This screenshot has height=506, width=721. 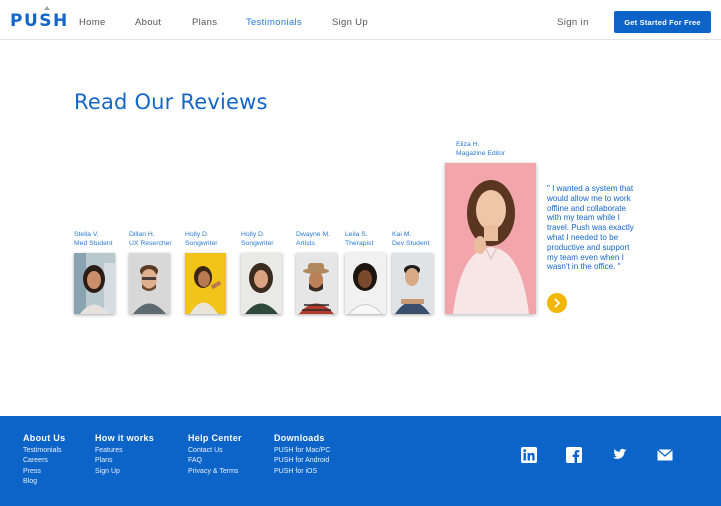 What do you see at coordinates (171, 102) in the screenshot?
I see `page-title: Read Our Reviews` at bounding box center [171, 102].